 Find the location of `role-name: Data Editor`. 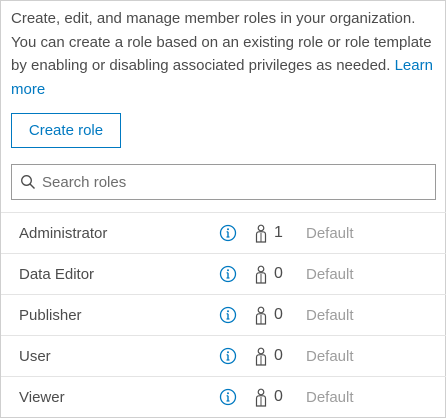

role-name: Data Editor is located at coordinates (57, 274).